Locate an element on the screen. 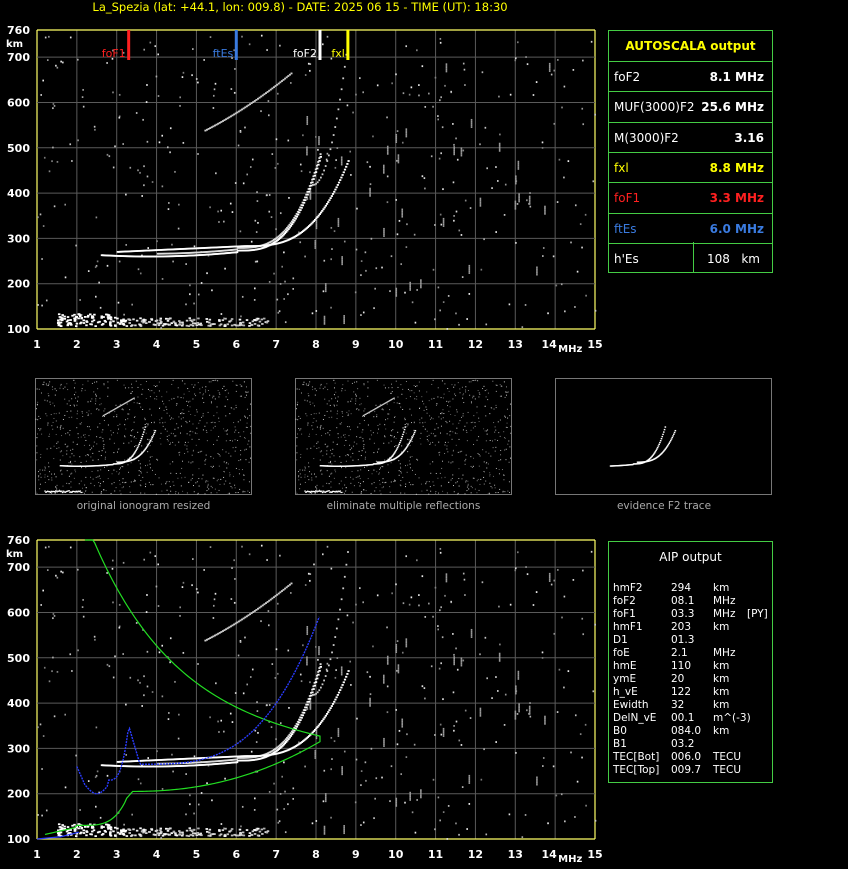  scaling-marker-fof1 is located at coordinates (129, 45).